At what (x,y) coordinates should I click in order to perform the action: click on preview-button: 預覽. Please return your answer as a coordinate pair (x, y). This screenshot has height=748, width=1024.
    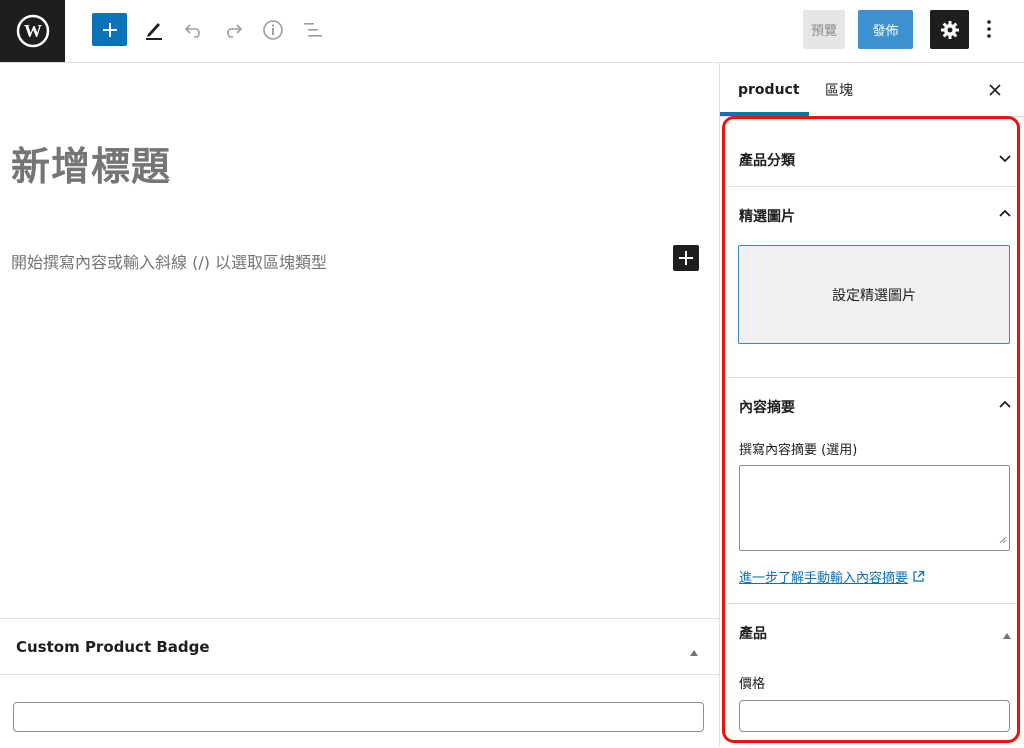
    Looking at the image, I should click on (824, 29).